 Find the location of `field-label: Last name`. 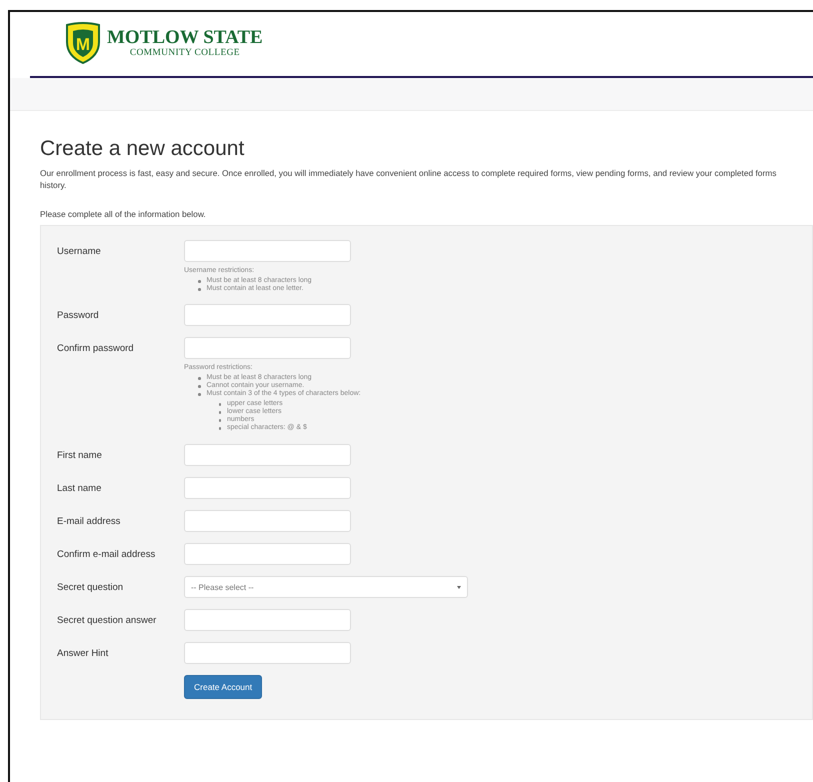

field-label: Last name is located at coordinates (79, 489).